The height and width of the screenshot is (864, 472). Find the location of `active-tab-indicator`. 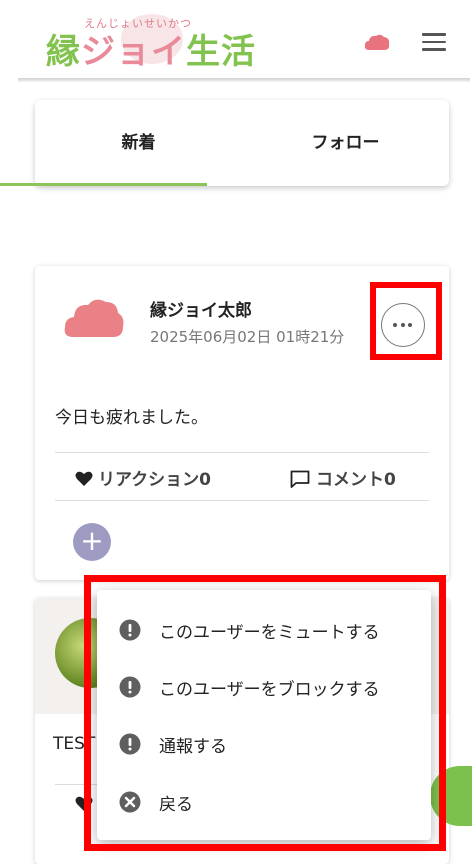

active-tab-indicator is located at coordinates (103, 184).